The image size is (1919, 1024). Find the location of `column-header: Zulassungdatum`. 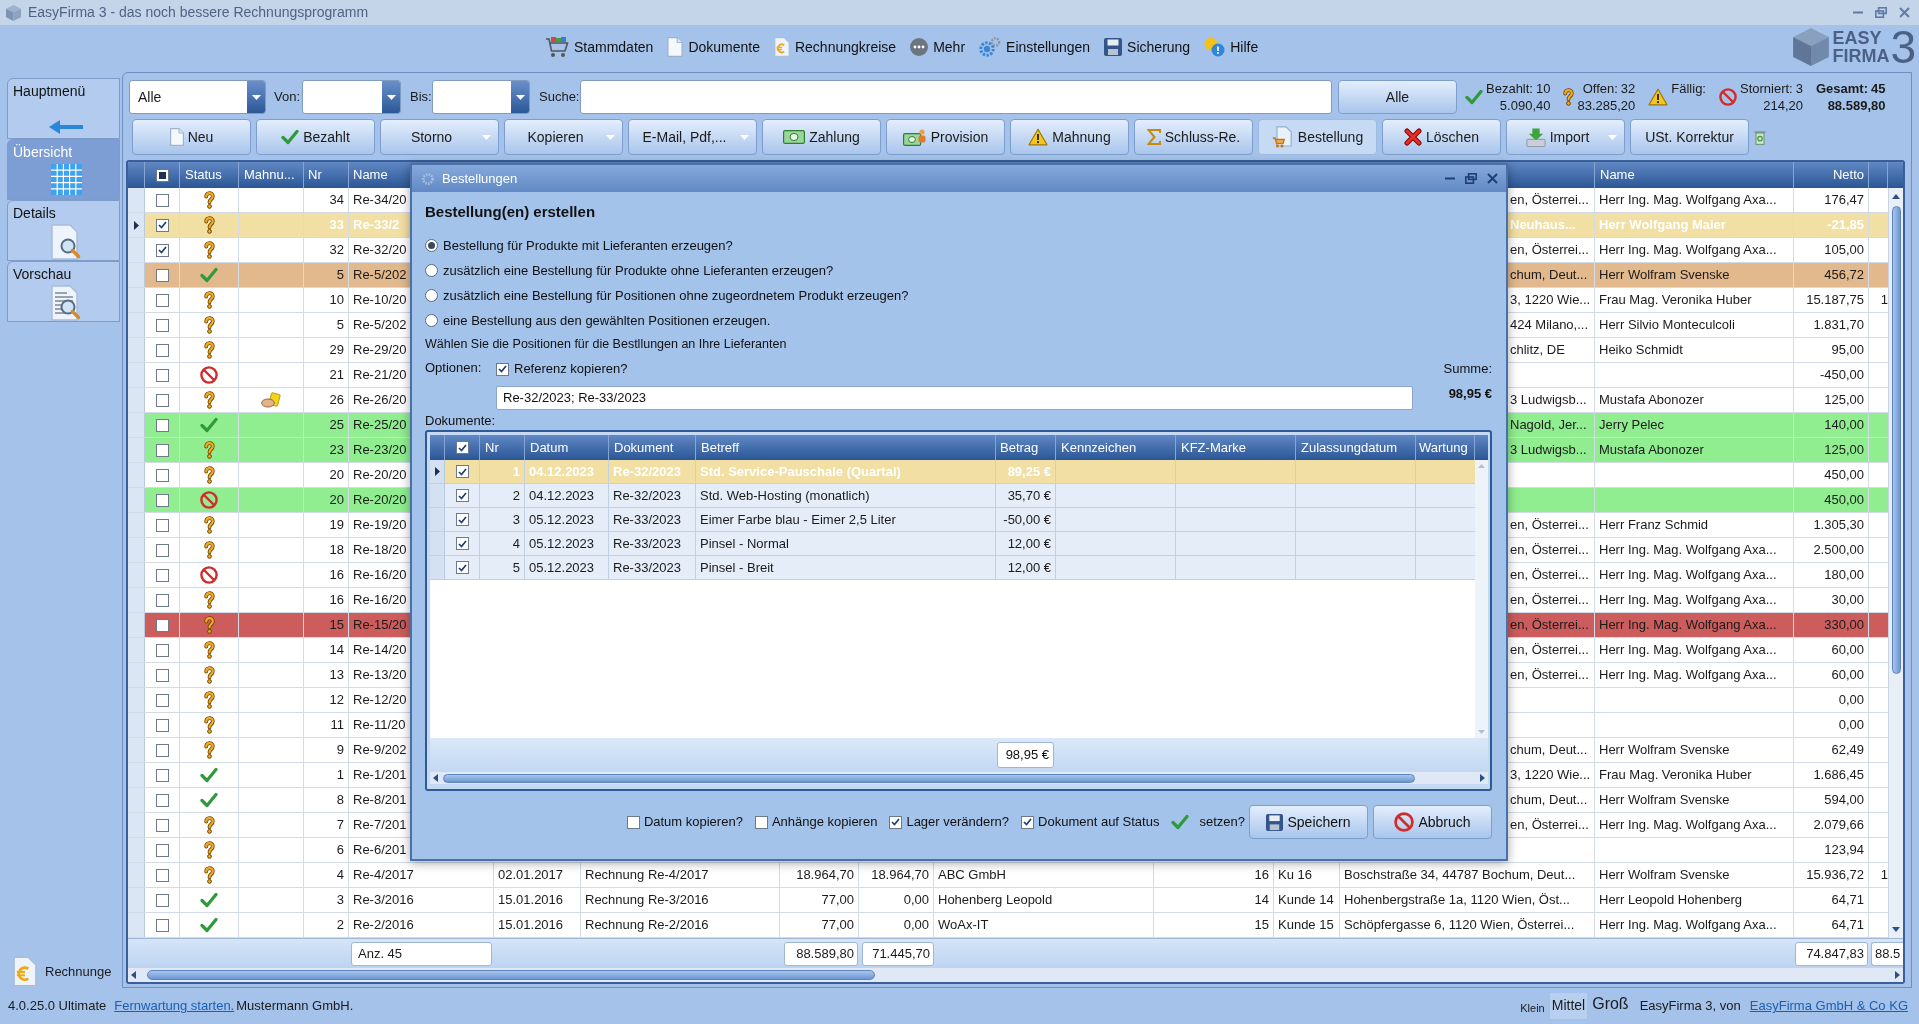

column-header: Zulassungdatum is located at coordinates (1349, 447).